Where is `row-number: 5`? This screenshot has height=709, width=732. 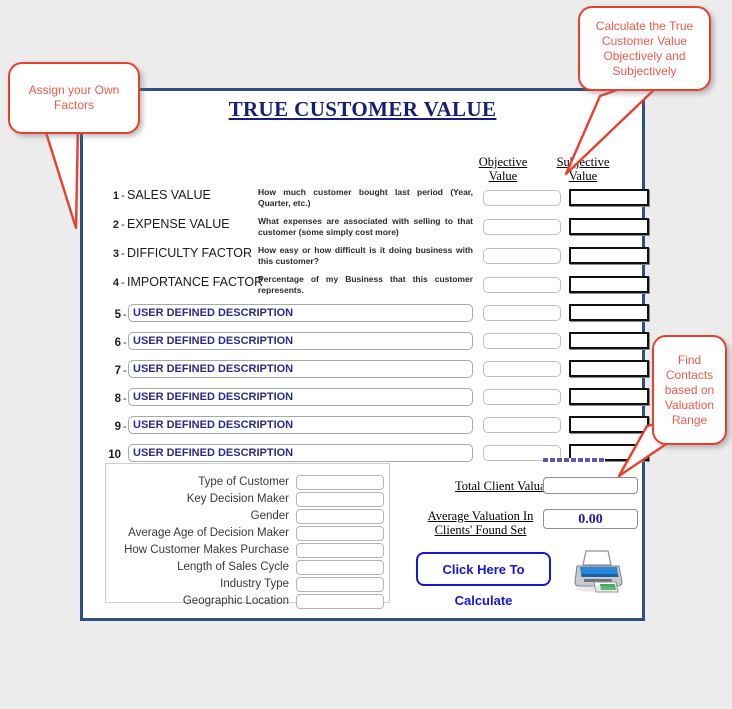 row-number: 5 is located at coordinates (117, 315).